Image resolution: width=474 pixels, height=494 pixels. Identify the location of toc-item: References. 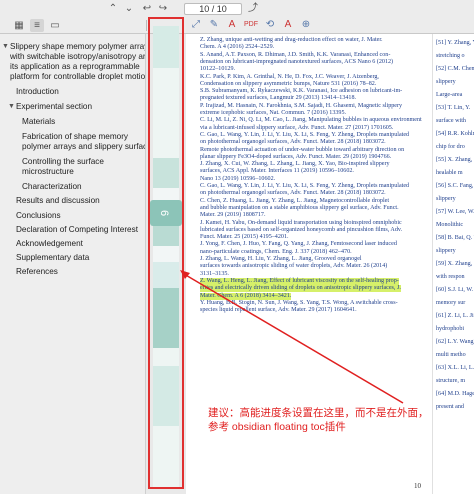
(37, 272).